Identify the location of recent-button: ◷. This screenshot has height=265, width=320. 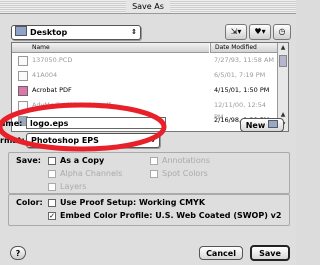
(282, 32).